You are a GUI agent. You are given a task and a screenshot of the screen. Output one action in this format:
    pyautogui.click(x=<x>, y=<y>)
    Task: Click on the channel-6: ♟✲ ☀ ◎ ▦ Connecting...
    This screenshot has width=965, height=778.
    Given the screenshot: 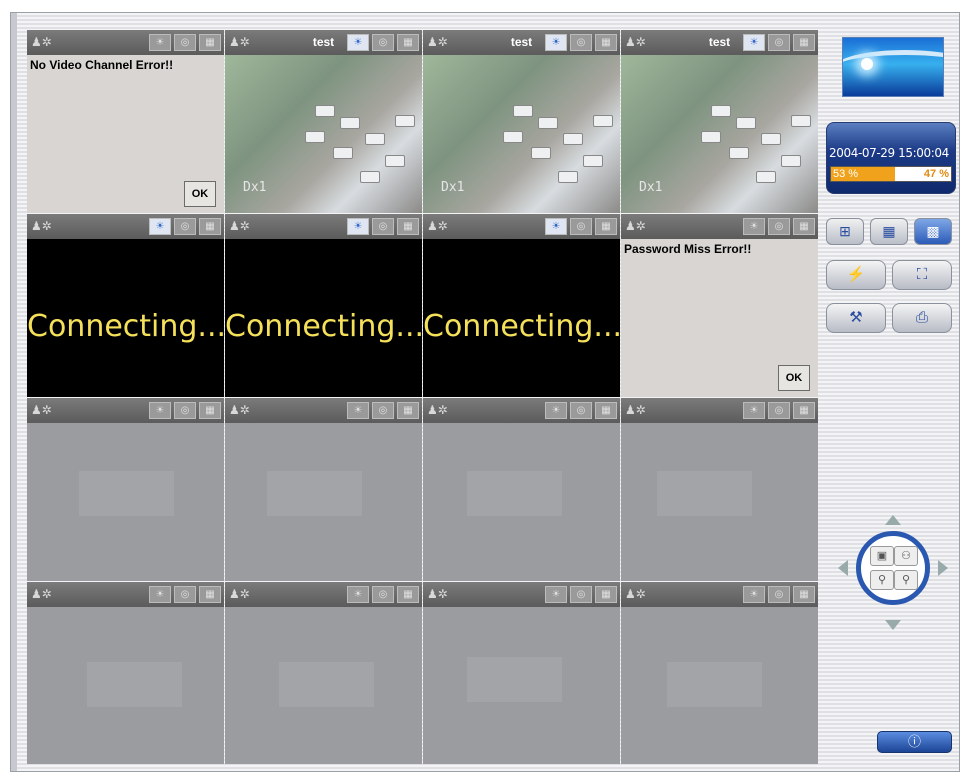 What is the action you would take?
    pyautogui.click(x=323, y=305)
    